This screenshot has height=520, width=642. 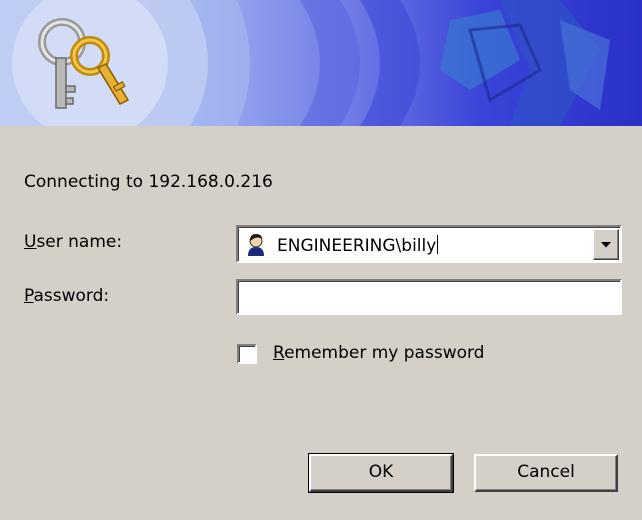 I want to click on remember-label-rest: emember my password, so click(x=384, y=353).